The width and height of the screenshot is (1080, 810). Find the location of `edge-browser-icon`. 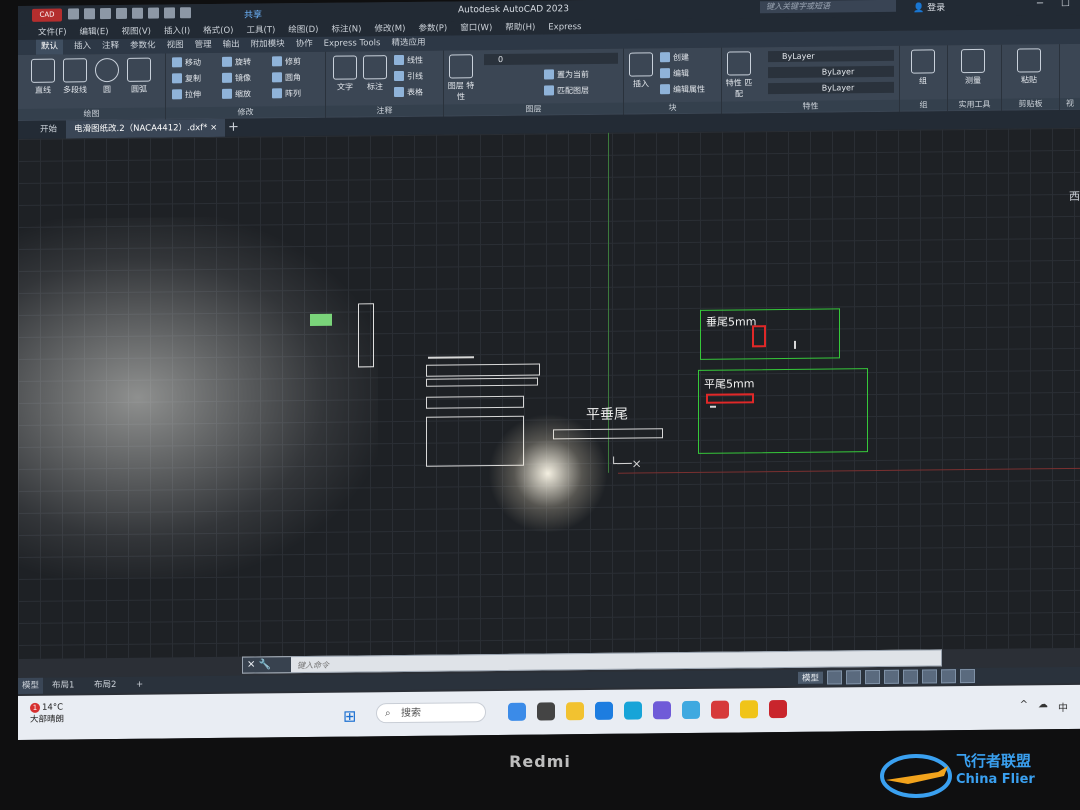

edge-browser-icon is located at coordinates (633, 710).